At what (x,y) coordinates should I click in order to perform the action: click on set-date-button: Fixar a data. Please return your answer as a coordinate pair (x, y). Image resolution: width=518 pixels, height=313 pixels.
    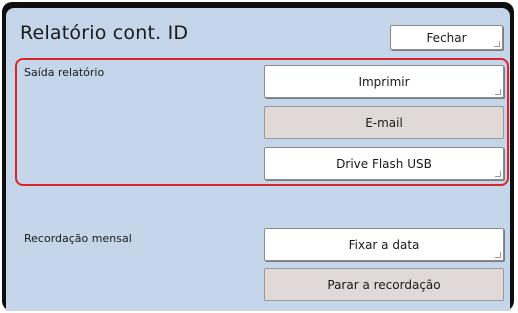
    Looking at the image, I should click on (384, 244).